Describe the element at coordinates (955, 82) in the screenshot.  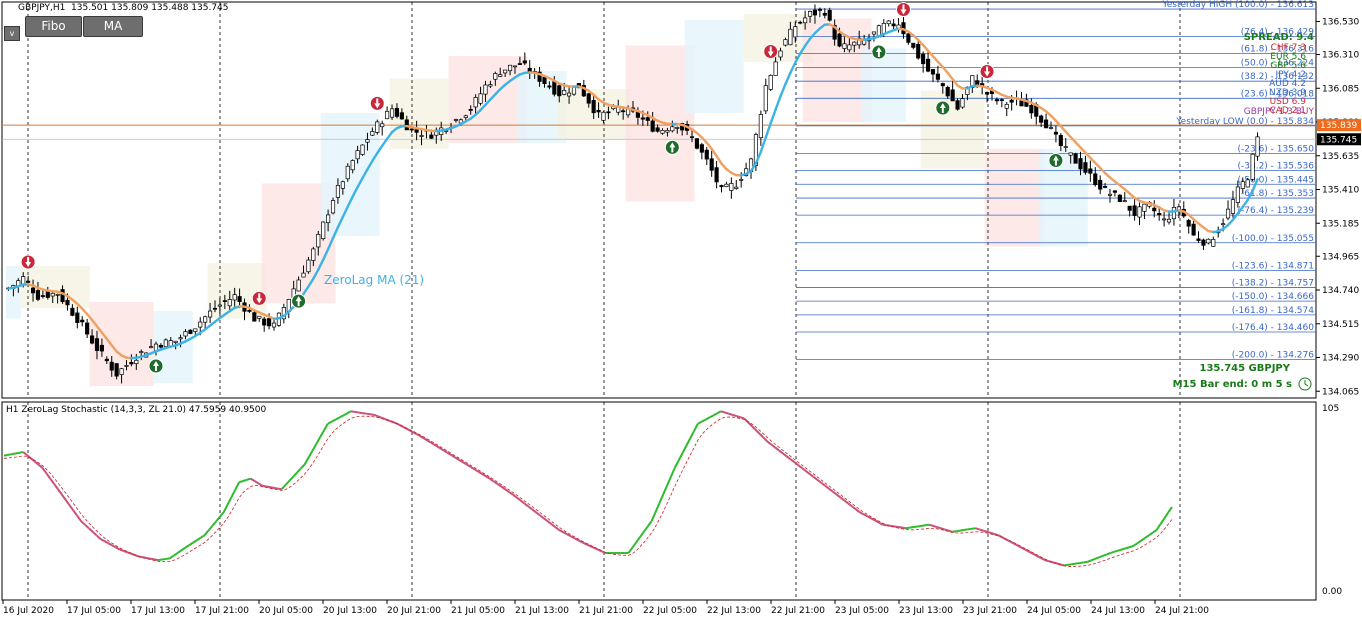
I see `zerolag-ma-segment` at that location.